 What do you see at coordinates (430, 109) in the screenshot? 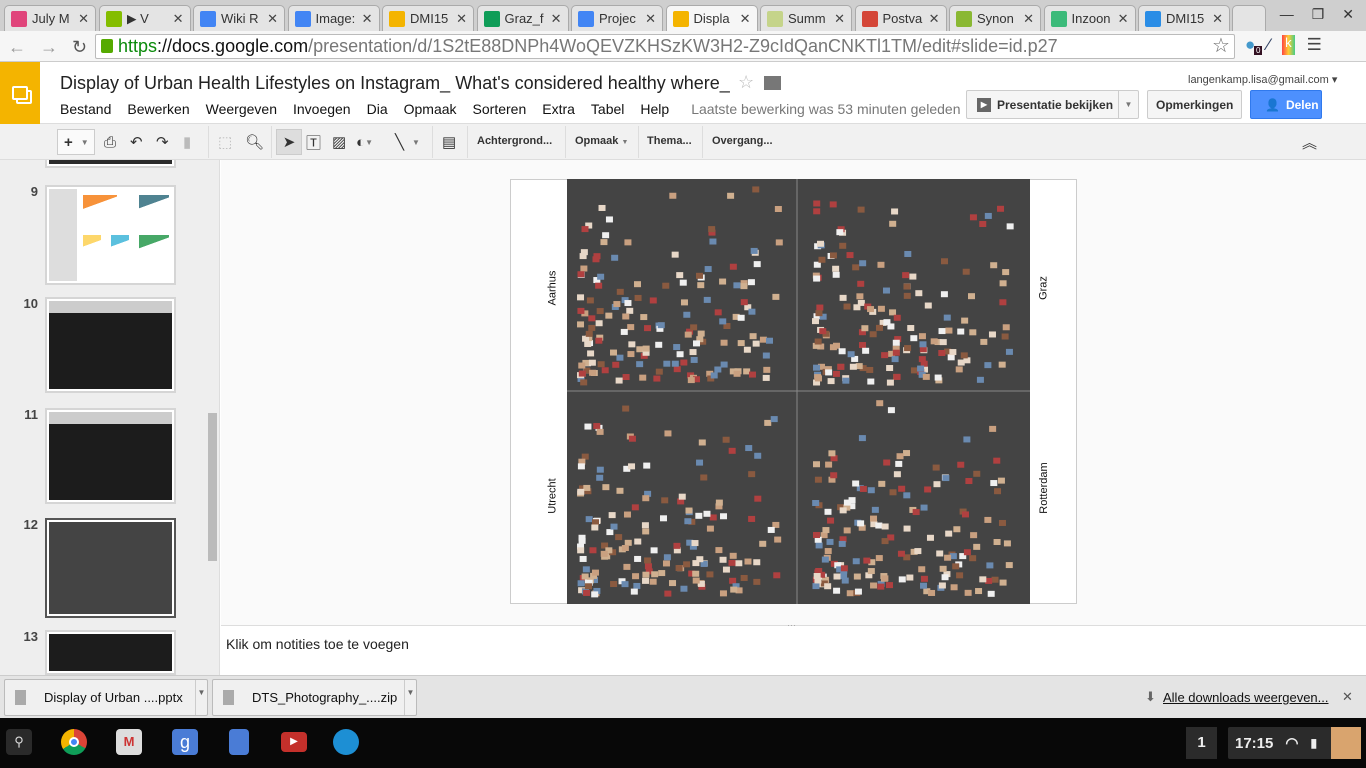
I see `menu-opmaak: Opmaak` at bounding box center [430, 109].